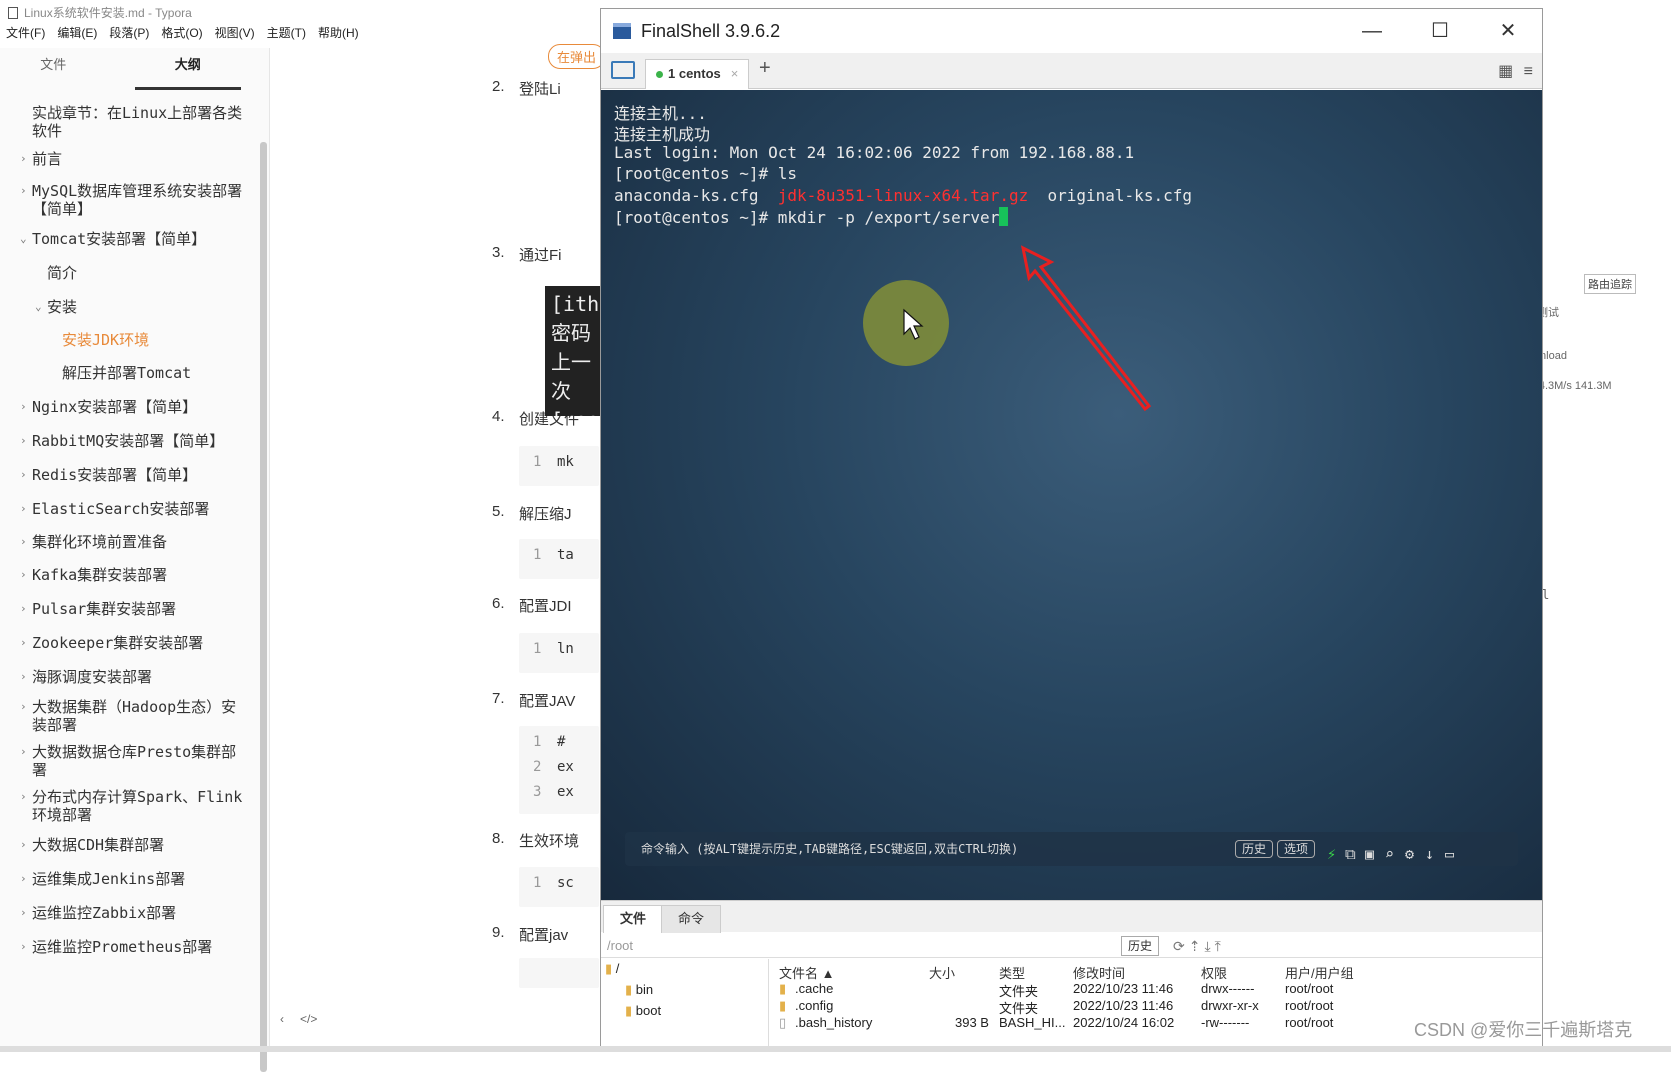 The width and height of the screenshot is (1671, 1072). Describe the element at coordinates (109, 879) in the screenshot. I see `outline-label: 运维集成Jenkins部署` at that location.